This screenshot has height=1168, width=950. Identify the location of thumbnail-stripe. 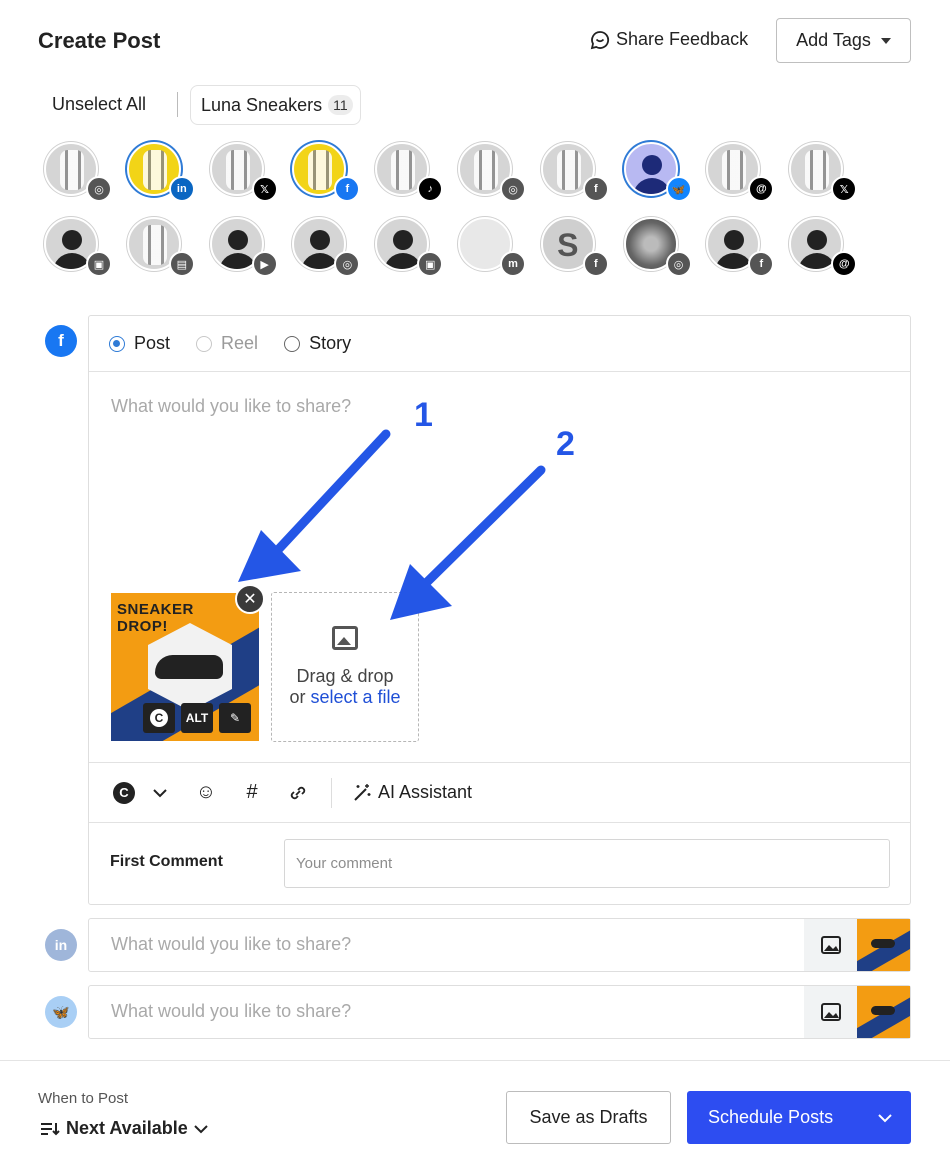
(883, 948).